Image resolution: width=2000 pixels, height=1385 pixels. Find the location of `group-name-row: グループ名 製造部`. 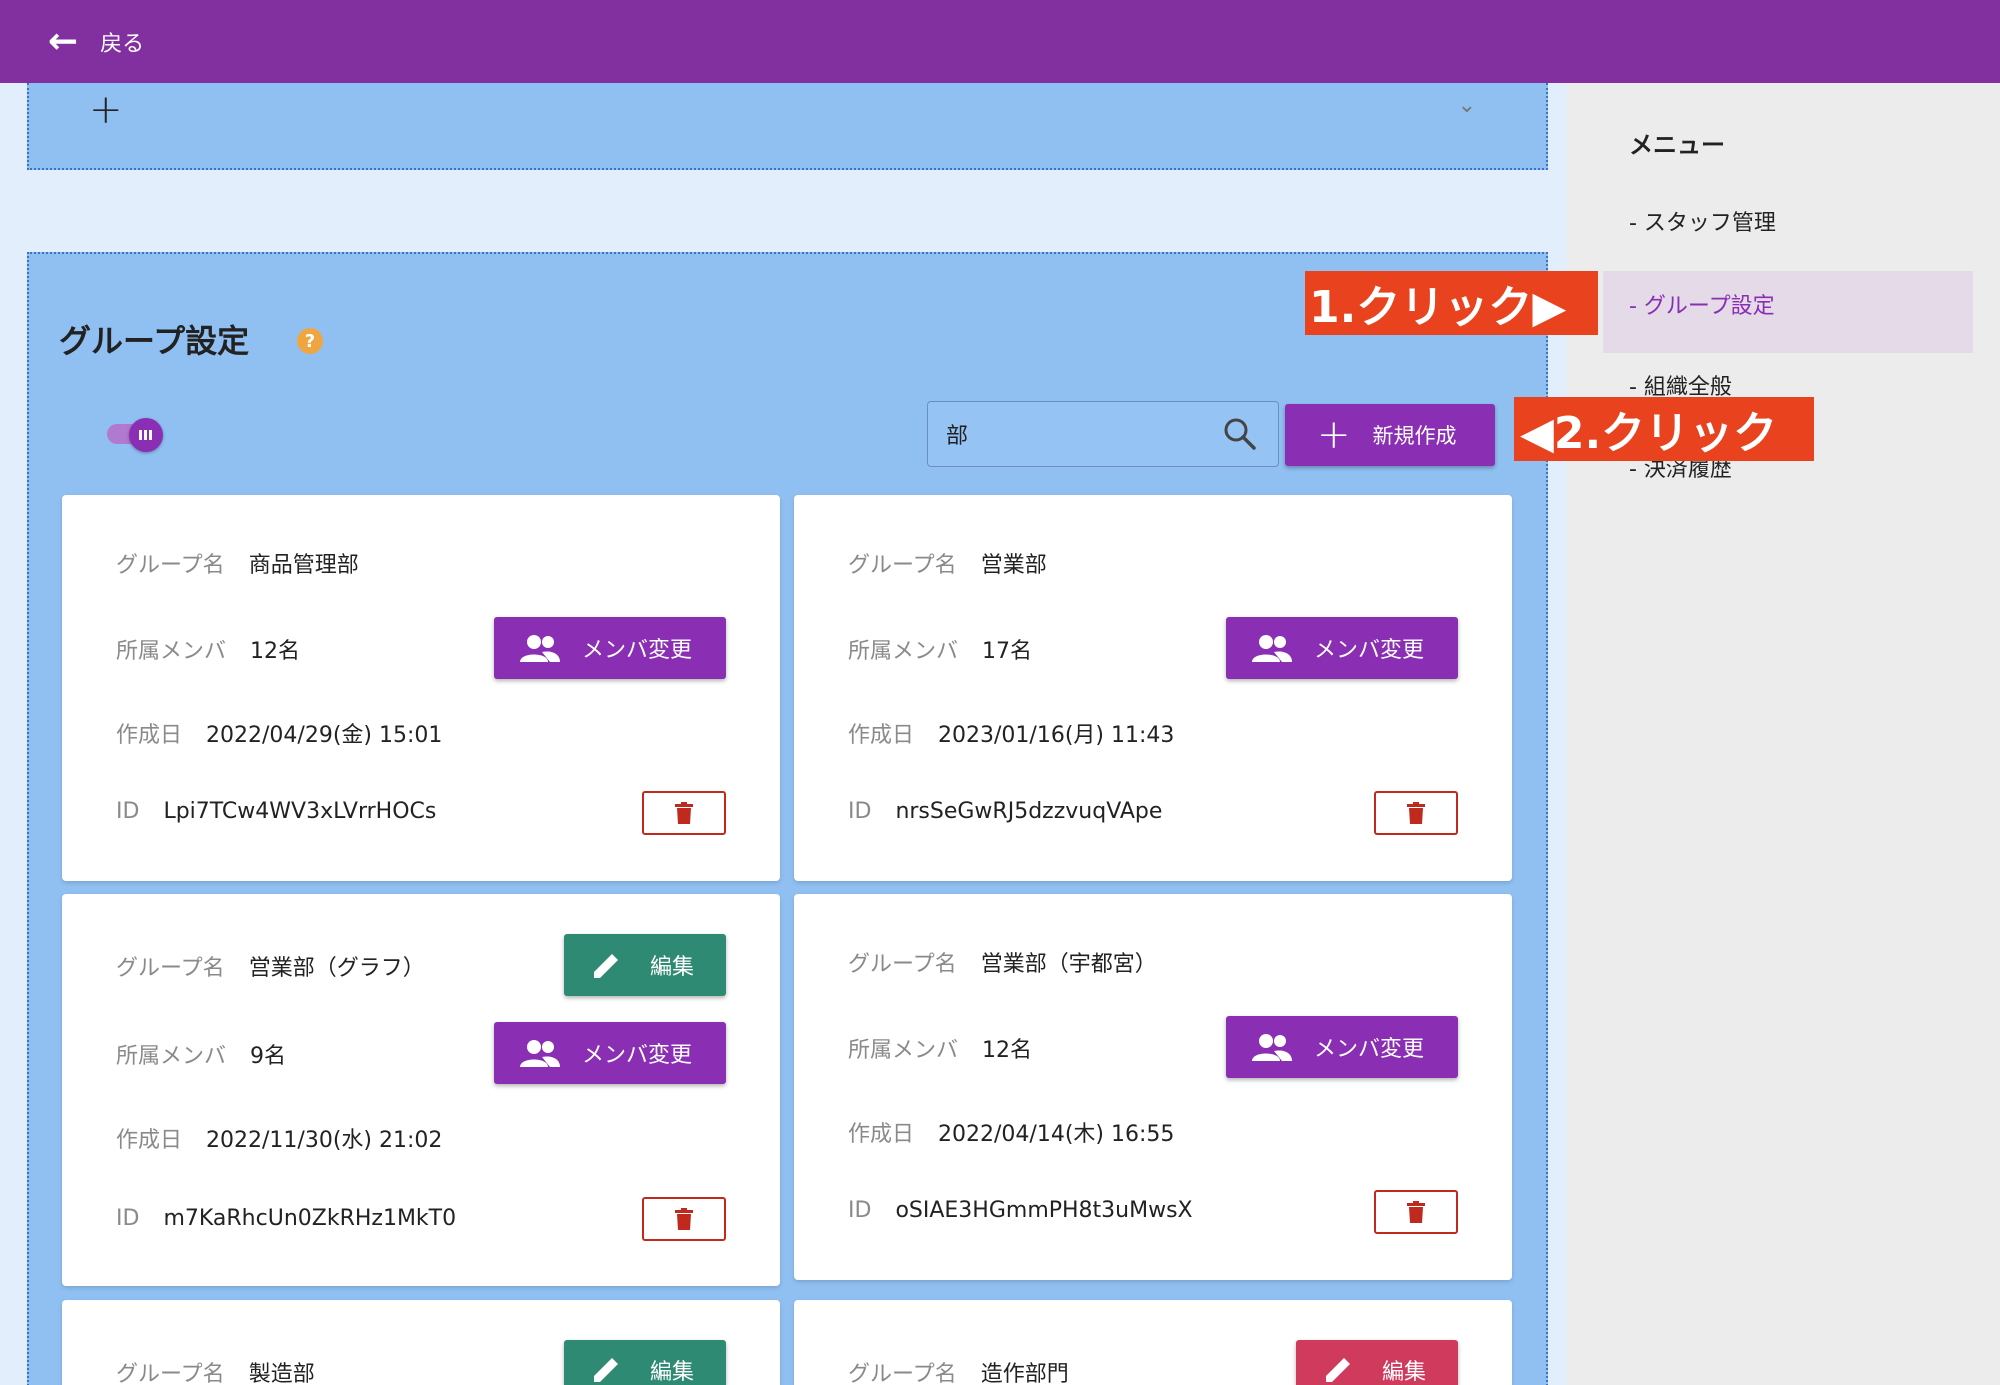

group-name-row: グループ名 製造部 is located at coordinates (215, 1370).